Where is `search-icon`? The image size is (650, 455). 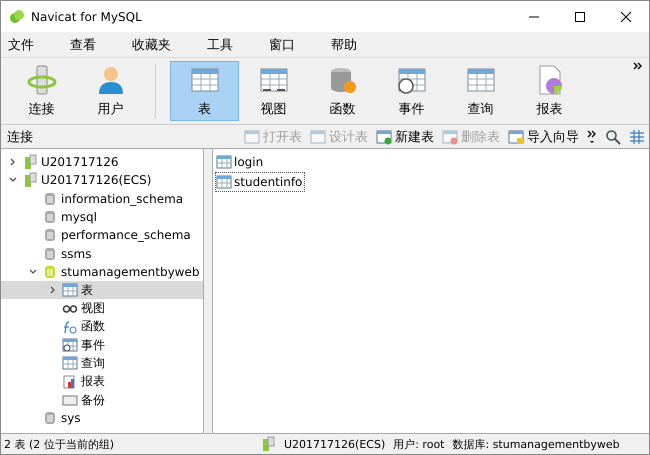
search-icon is located at coordinates (613, 136).